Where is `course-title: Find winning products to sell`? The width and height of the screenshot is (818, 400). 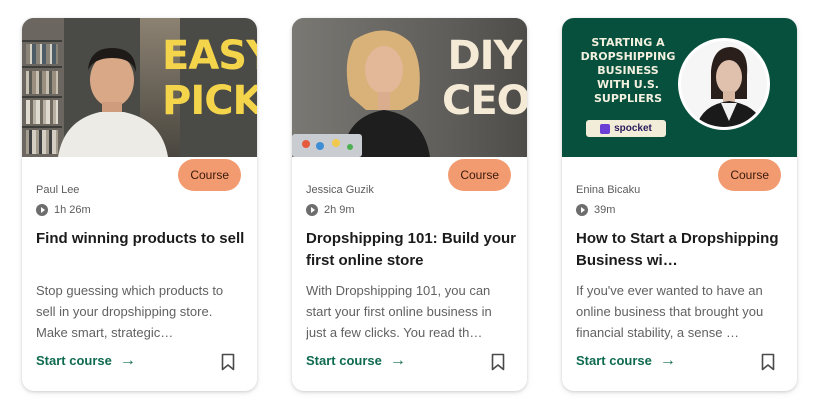
course-title: Find winning products to sell is located at coordinates (142, 239).